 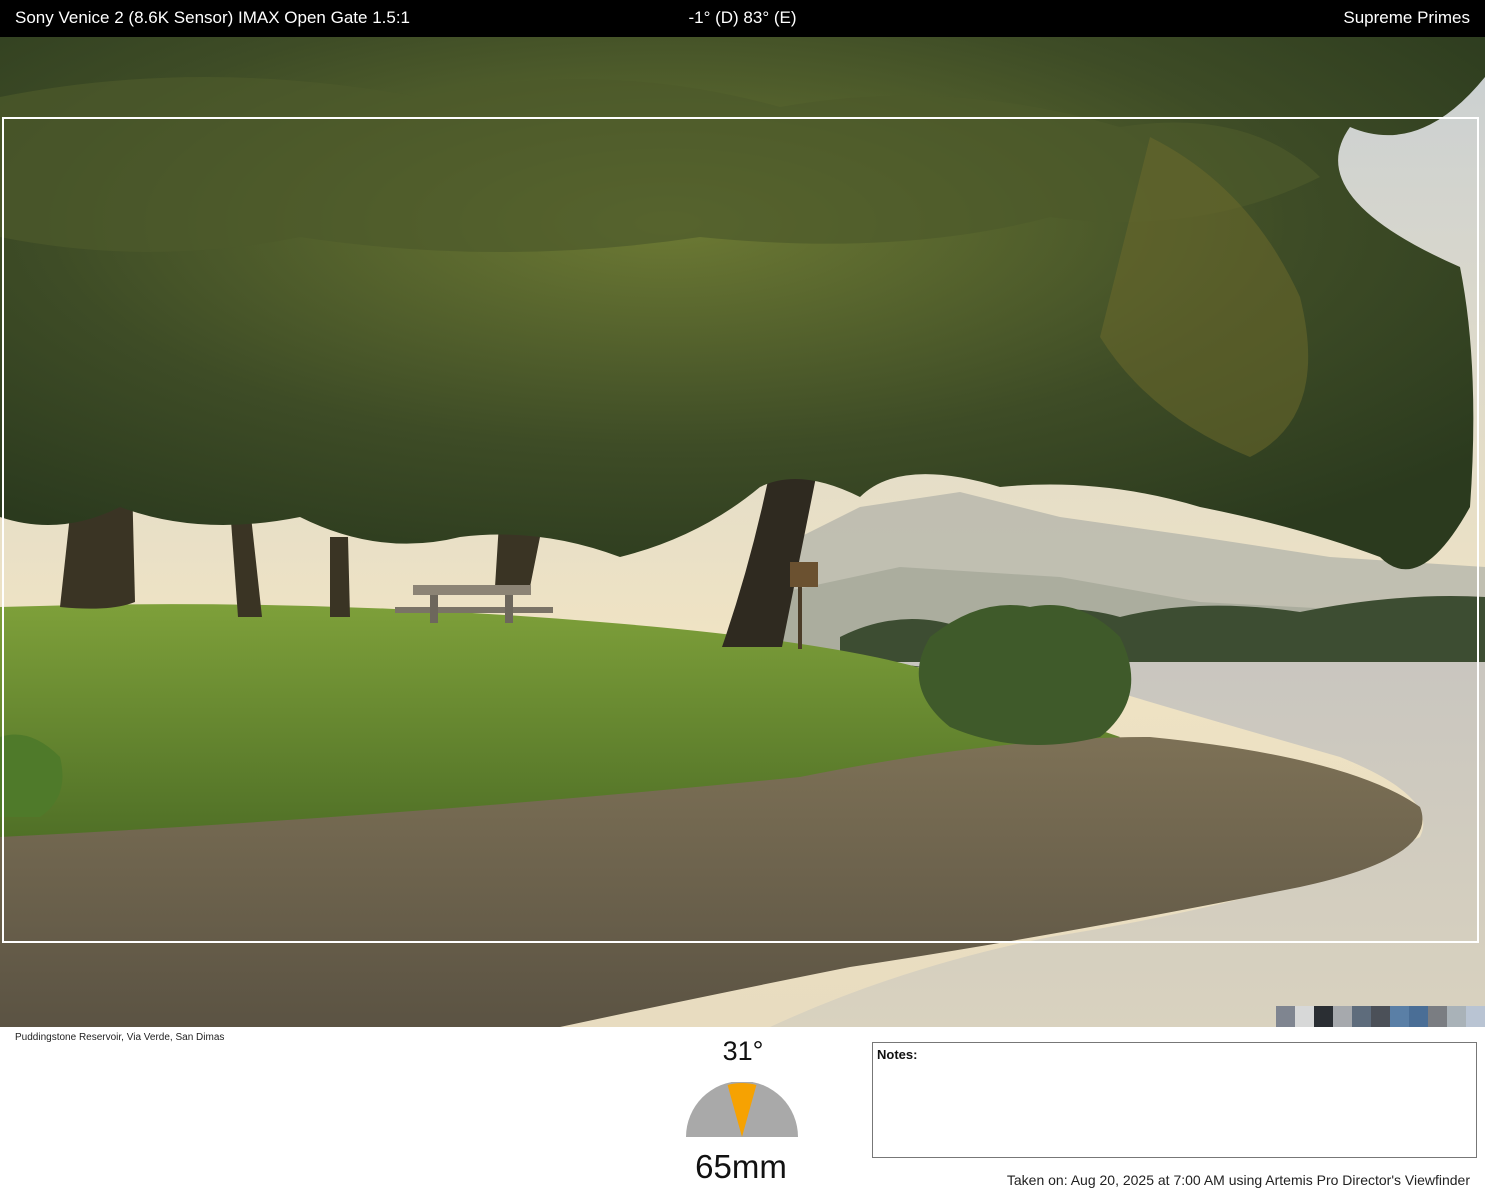 What do you see at coordinates (1174, 1100) in the screenshot?
I see `notes-box: Notes:` at bounding box center [1174, 1100].